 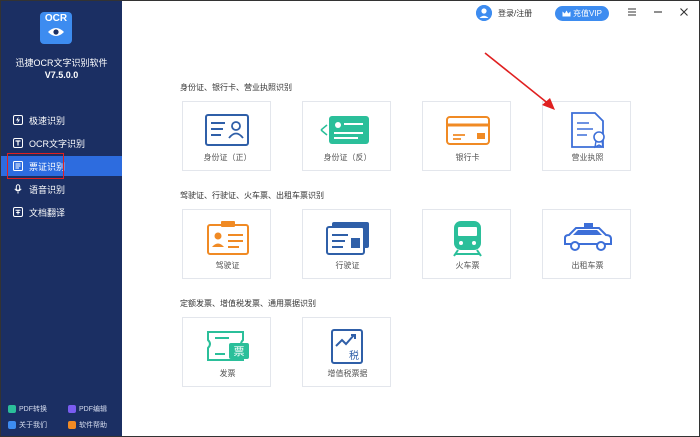 What do you see at coordinates (56, 18) in the screenshot?
I see `logo-text: OCR` at bounding box center [56, 18].